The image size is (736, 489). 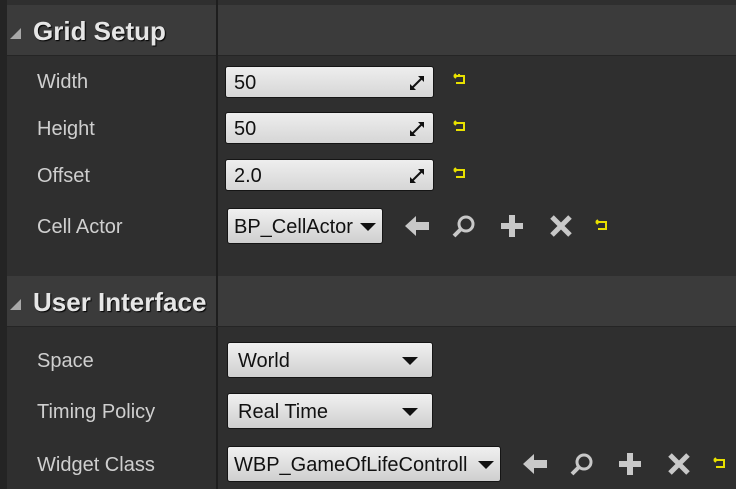 I want to click on space-dropdown: World, so click(x=330, y=360).